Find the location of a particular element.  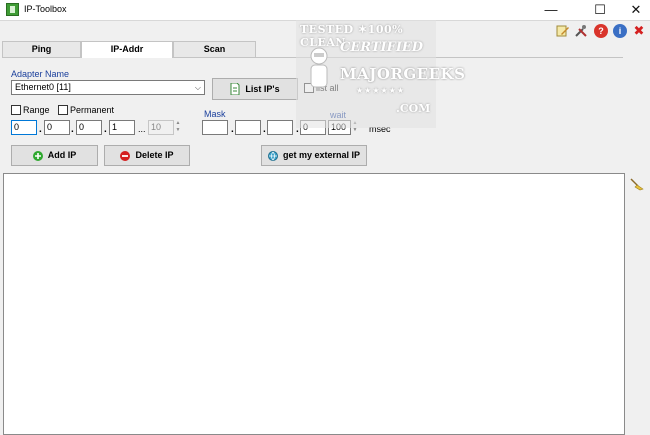

close-button: ✕ is located at coordinates (633, 10).